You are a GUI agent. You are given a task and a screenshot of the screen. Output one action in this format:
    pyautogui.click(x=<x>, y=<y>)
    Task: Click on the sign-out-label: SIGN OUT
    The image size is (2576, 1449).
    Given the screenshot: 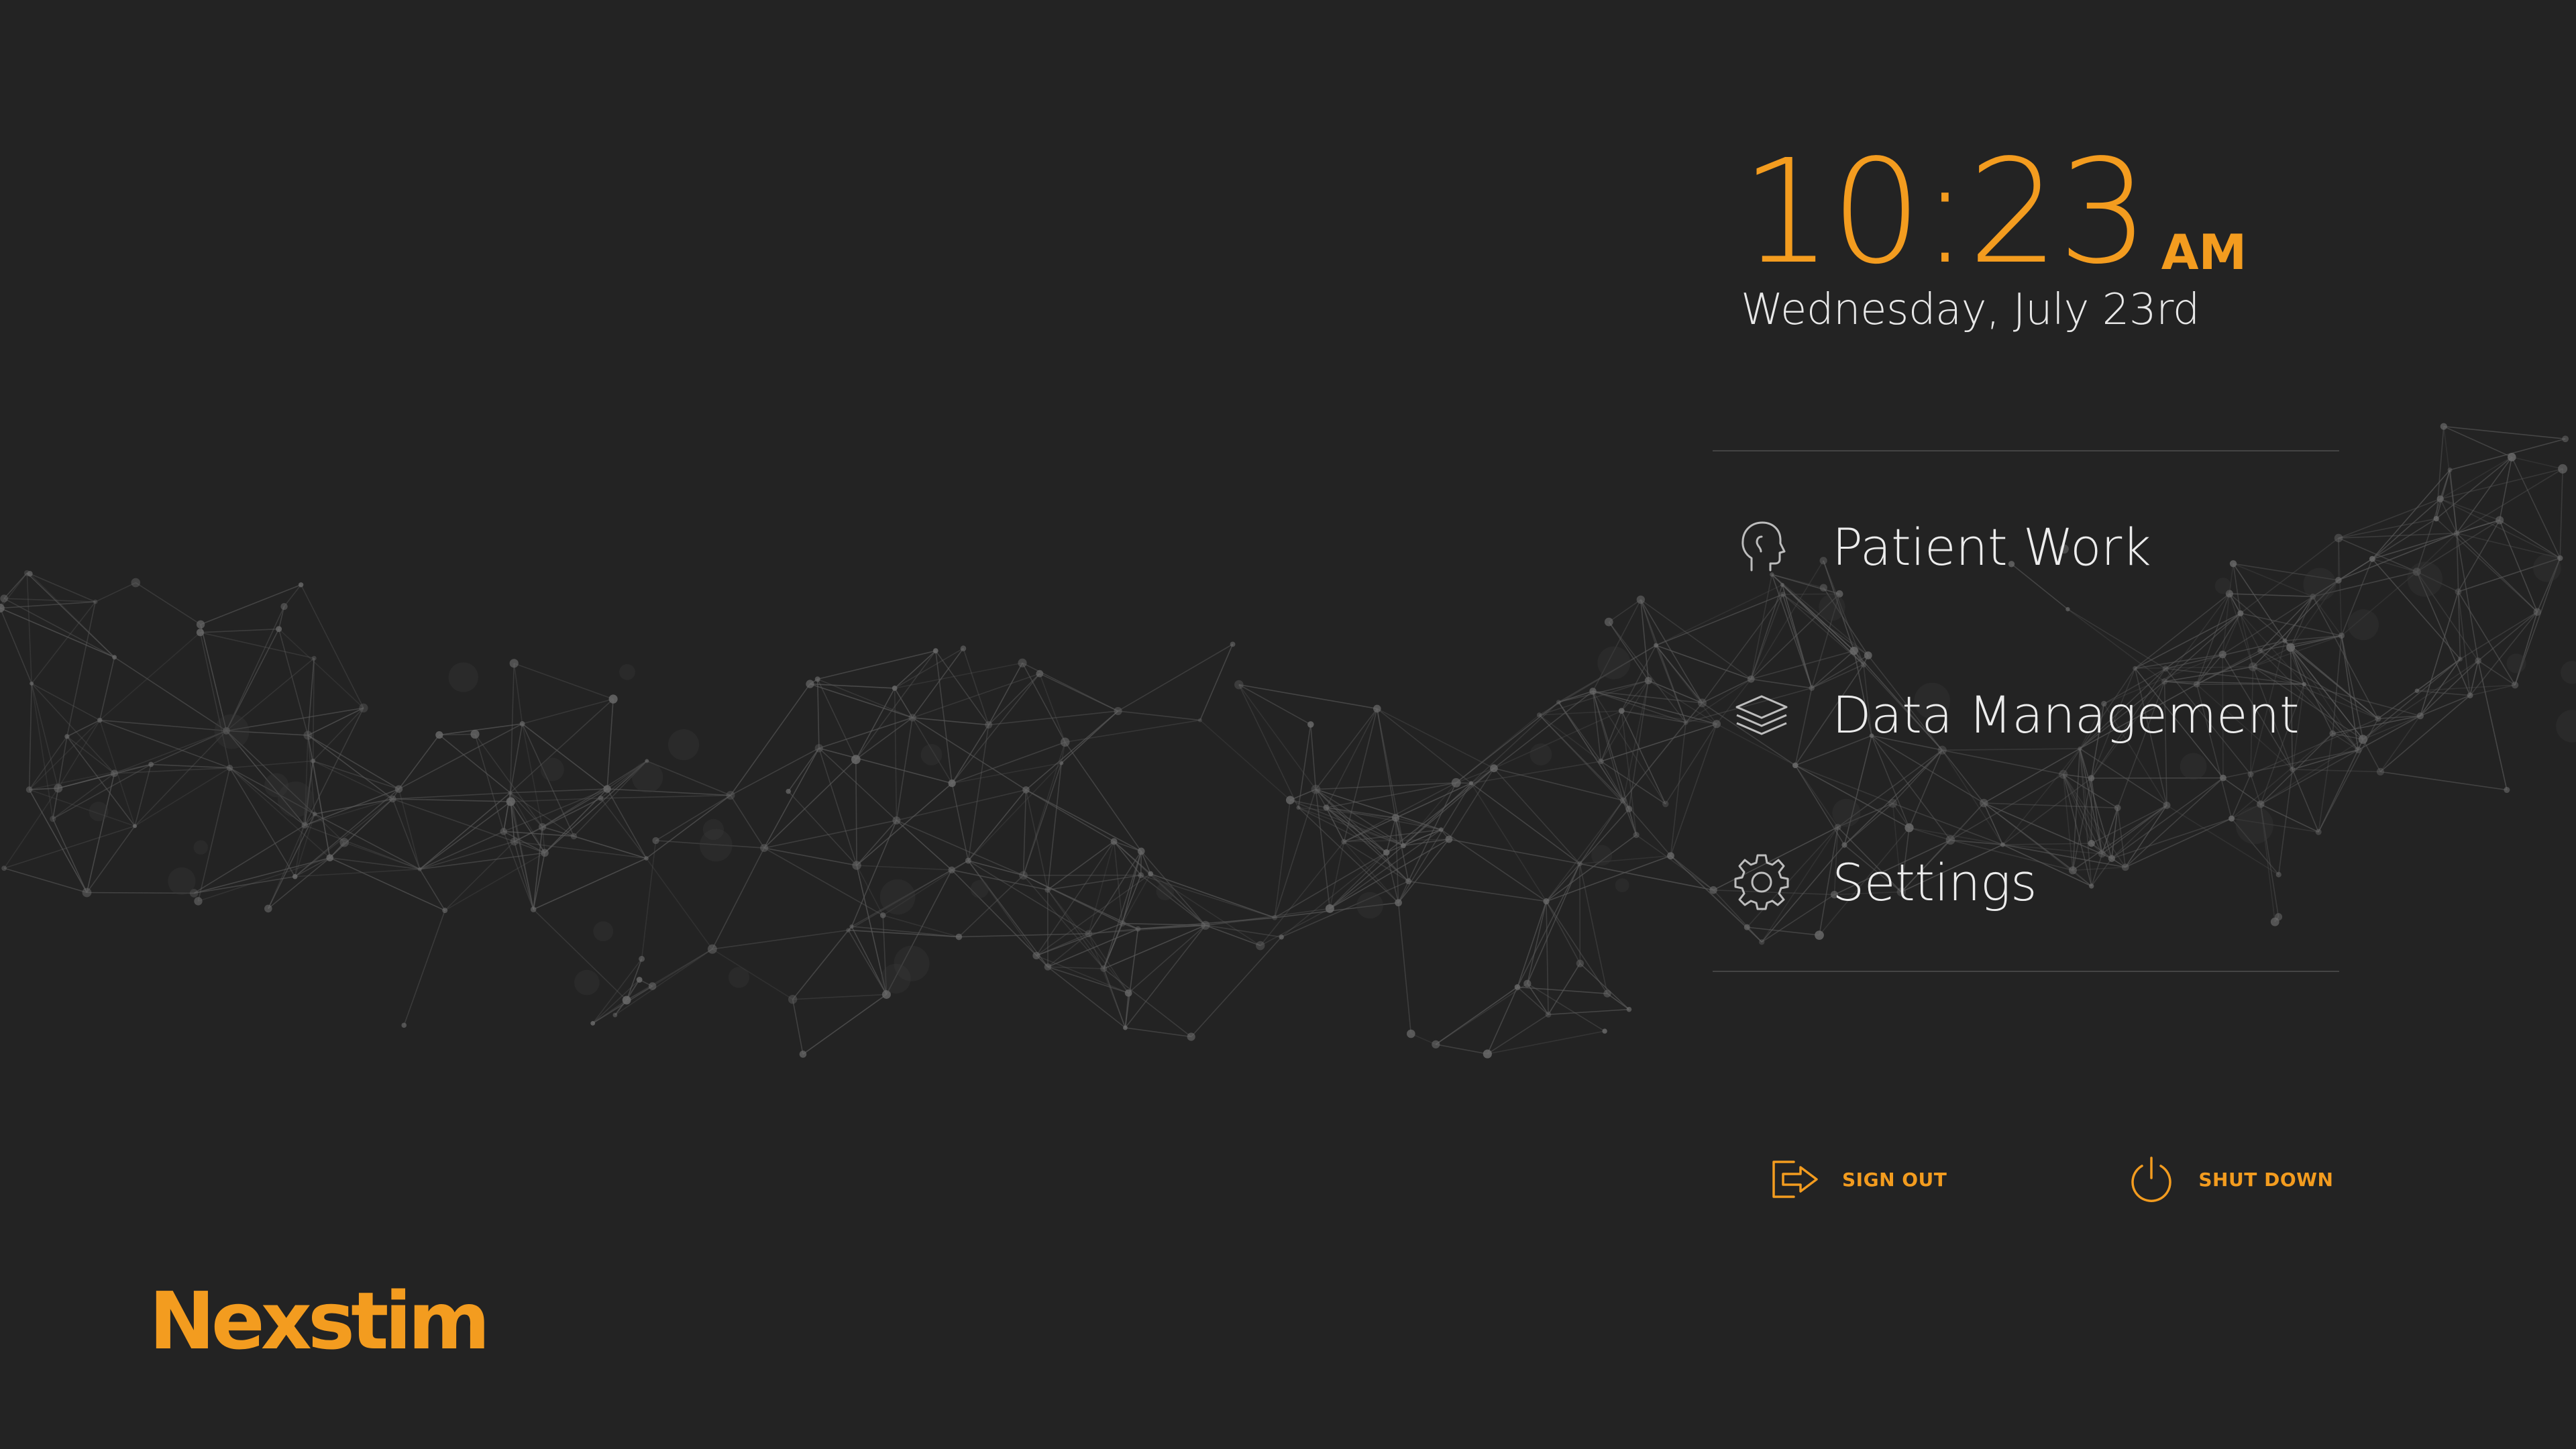 What is the action you would take?
    pyautogui.click(x=1894, y=1179)
    